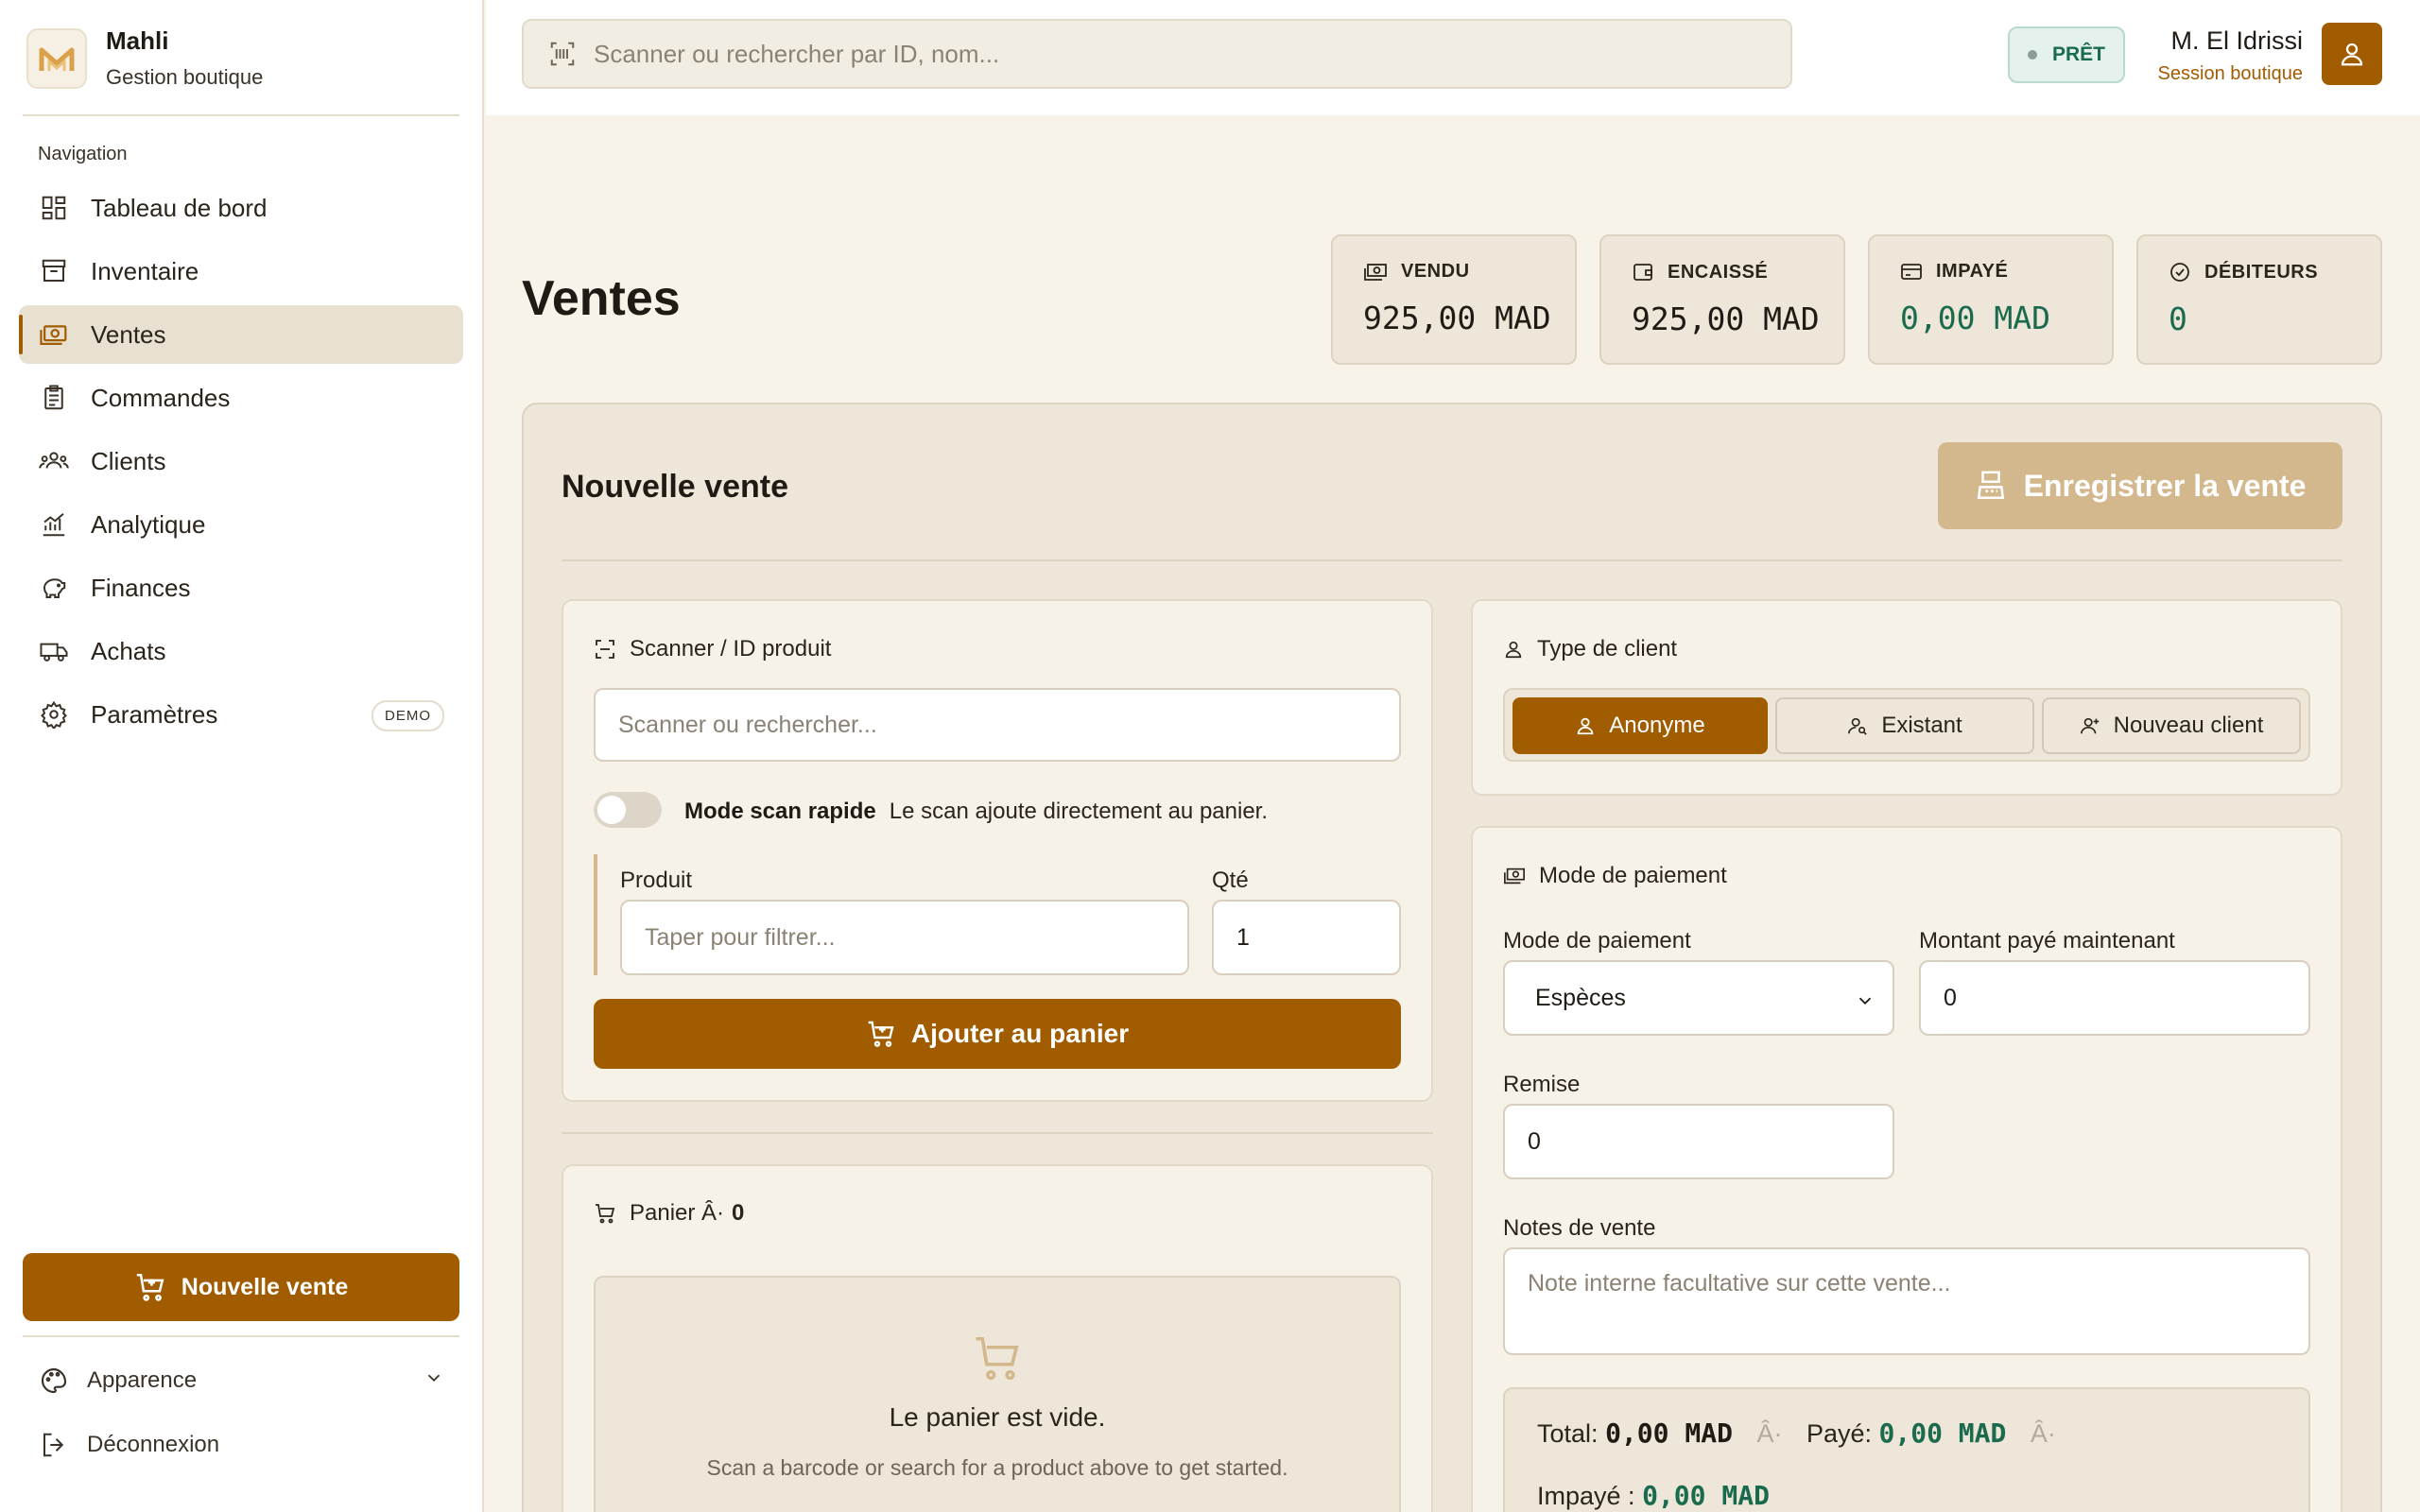  What do you see at coordinates (179, 207) in the screenshot?
I see `nav-label: Tableau de bord` at bounding box center [179, 207].